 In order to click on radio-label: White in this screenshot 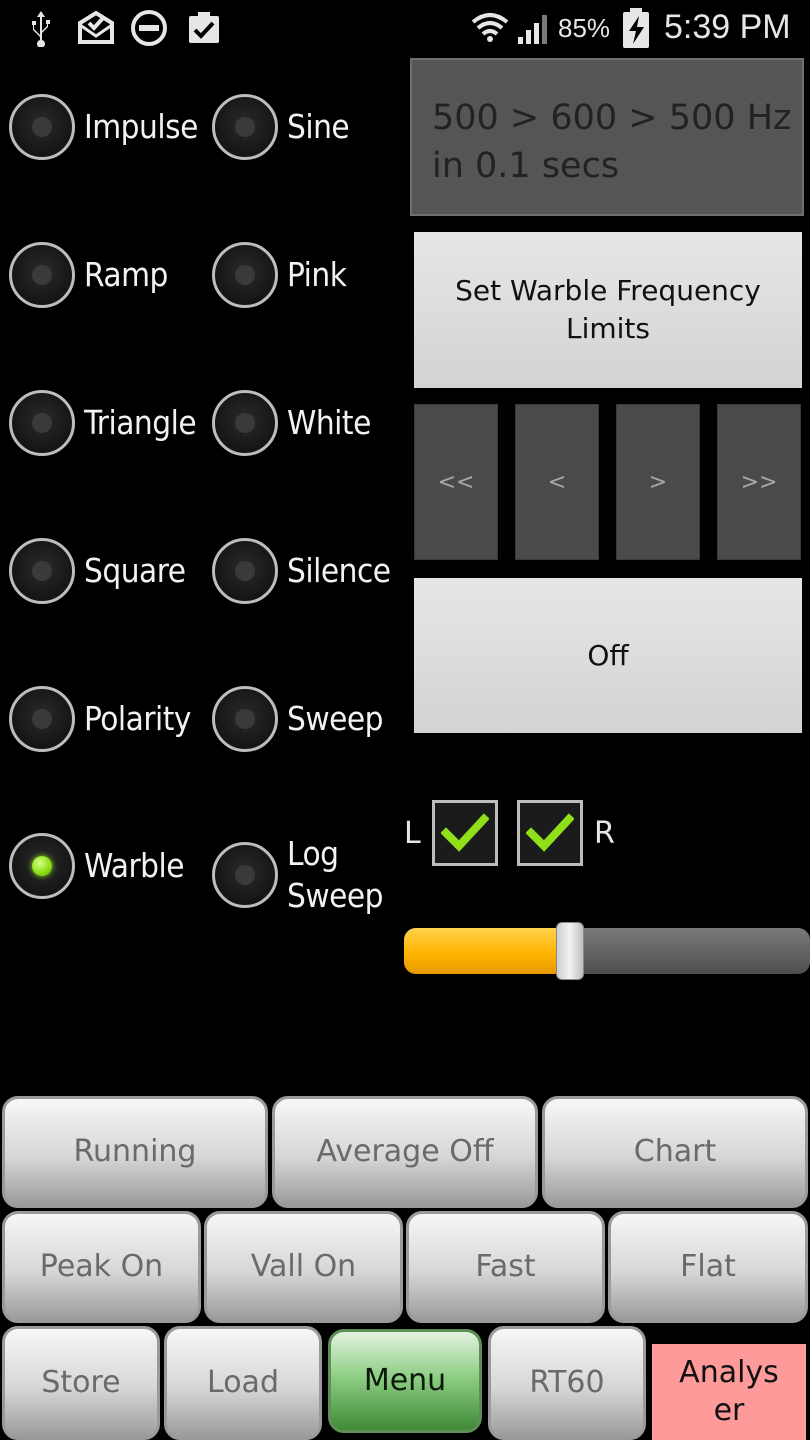, I will do `click(329, 422)`.